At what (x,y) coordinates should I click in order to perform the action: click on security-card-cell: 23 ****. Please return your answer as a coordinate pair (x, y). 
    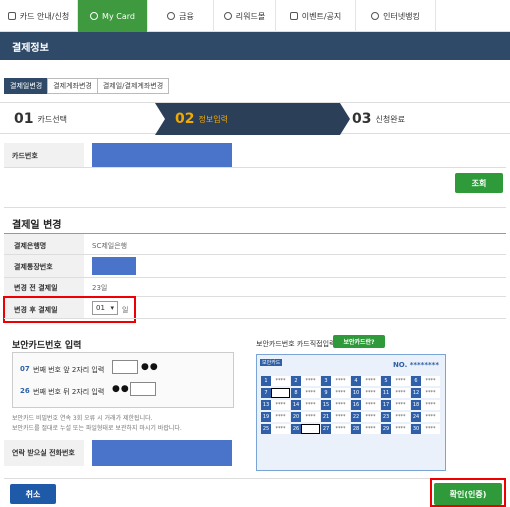
    Looking at the image, I should click on (396, 416).